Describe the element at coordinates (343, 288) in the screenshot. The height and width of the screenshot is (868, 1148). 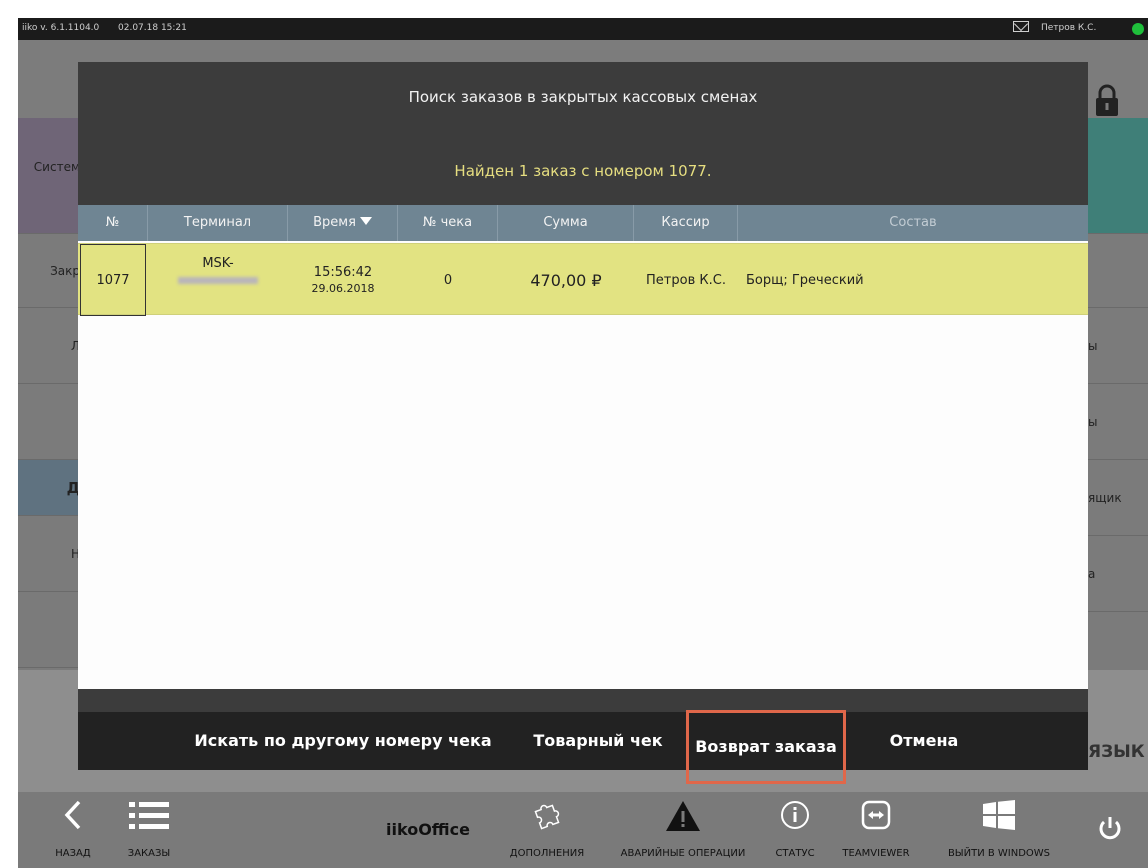
I see `order-date: 29.06.2018` at that location.